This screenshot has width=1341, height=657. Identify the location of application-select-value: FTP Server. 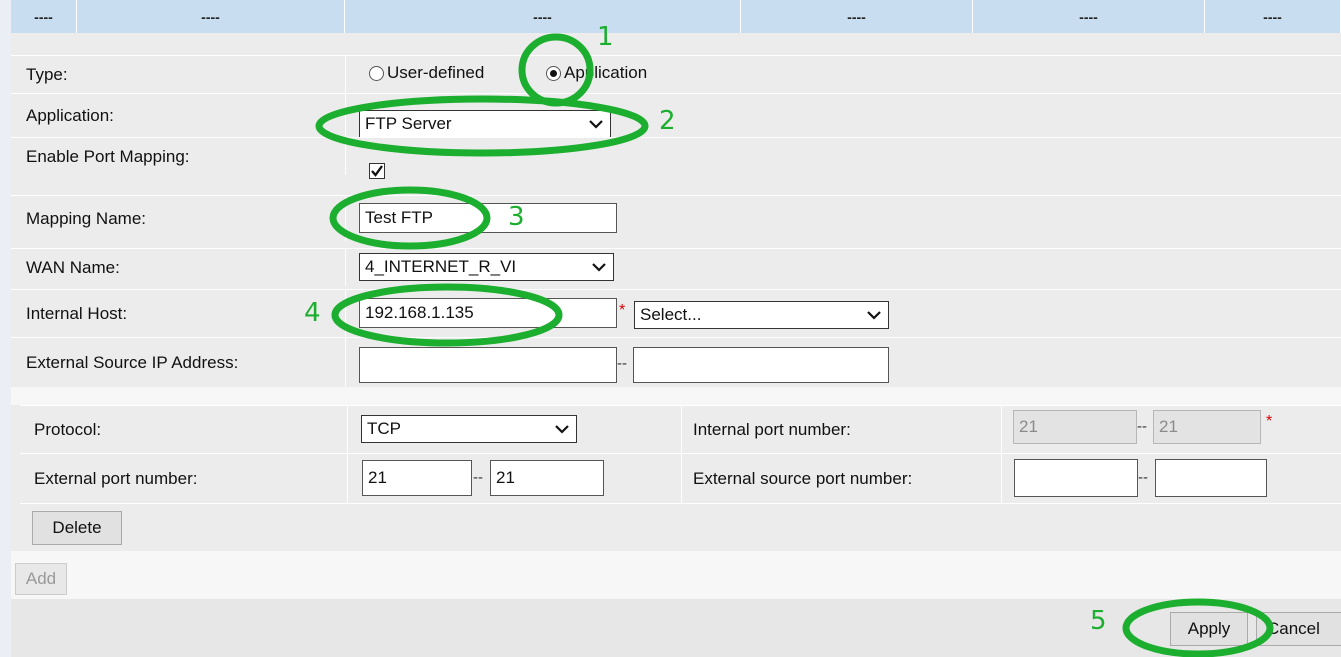
(408, 123).